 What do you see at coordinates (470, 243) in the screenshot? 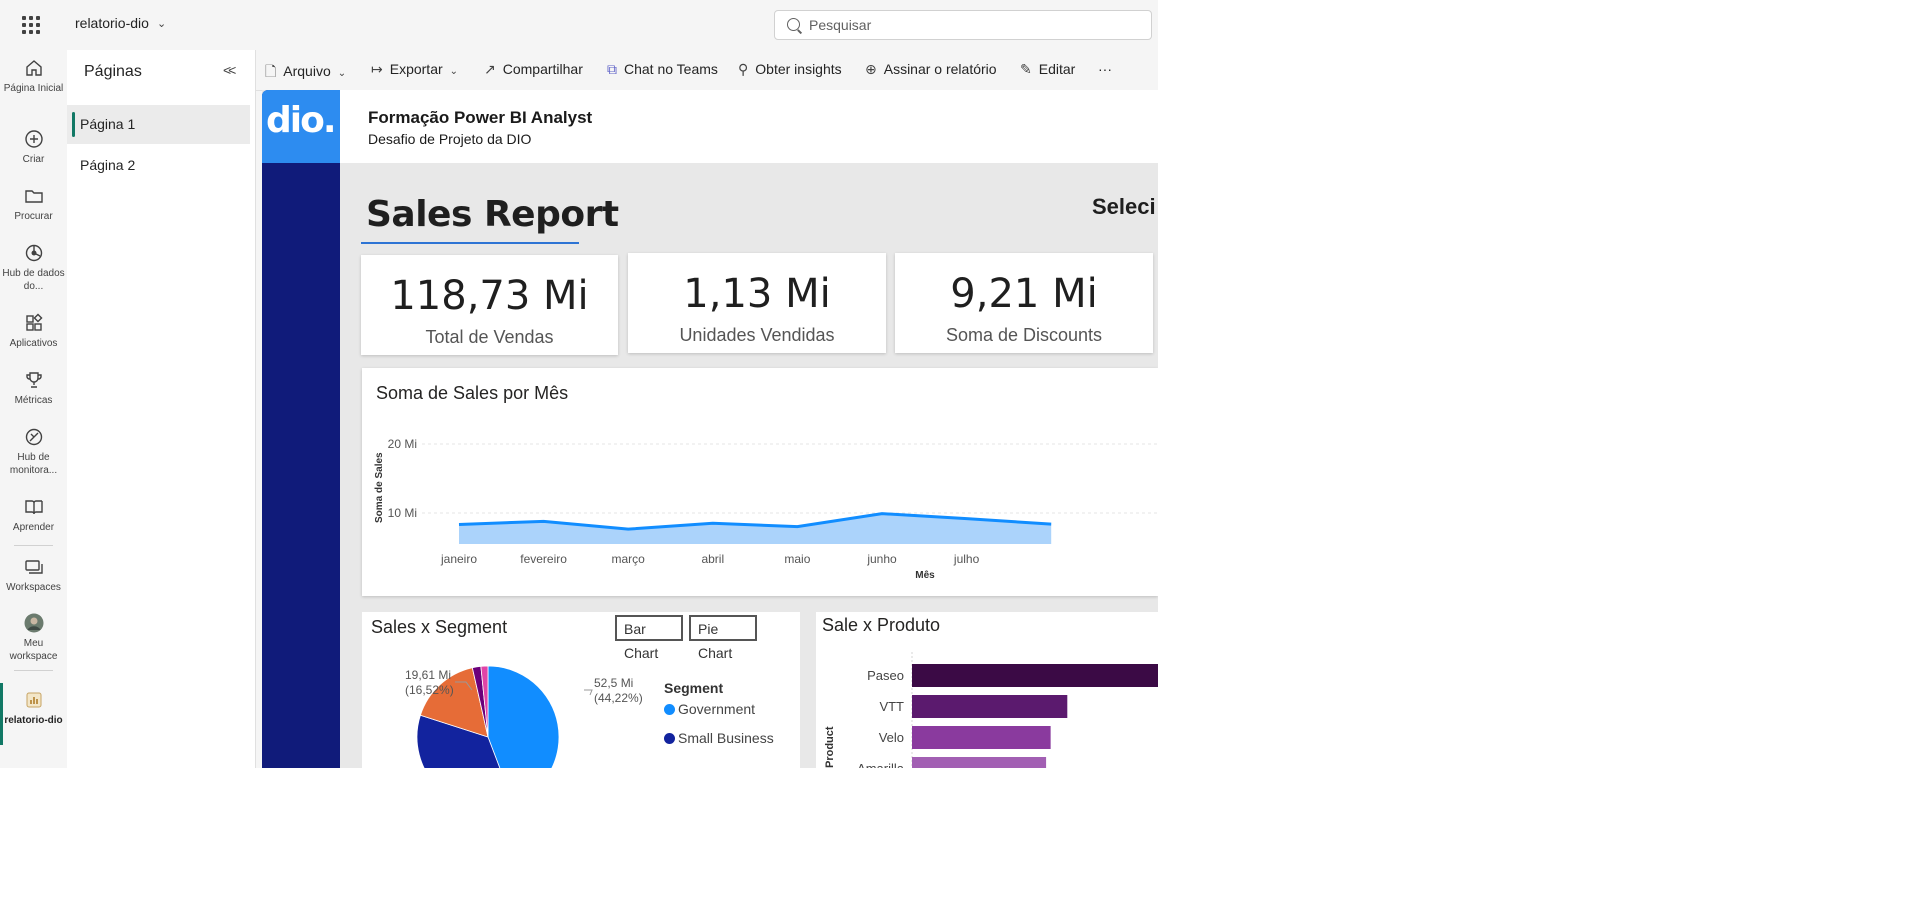
I see `title-underline` at bounding box center [470, 243].